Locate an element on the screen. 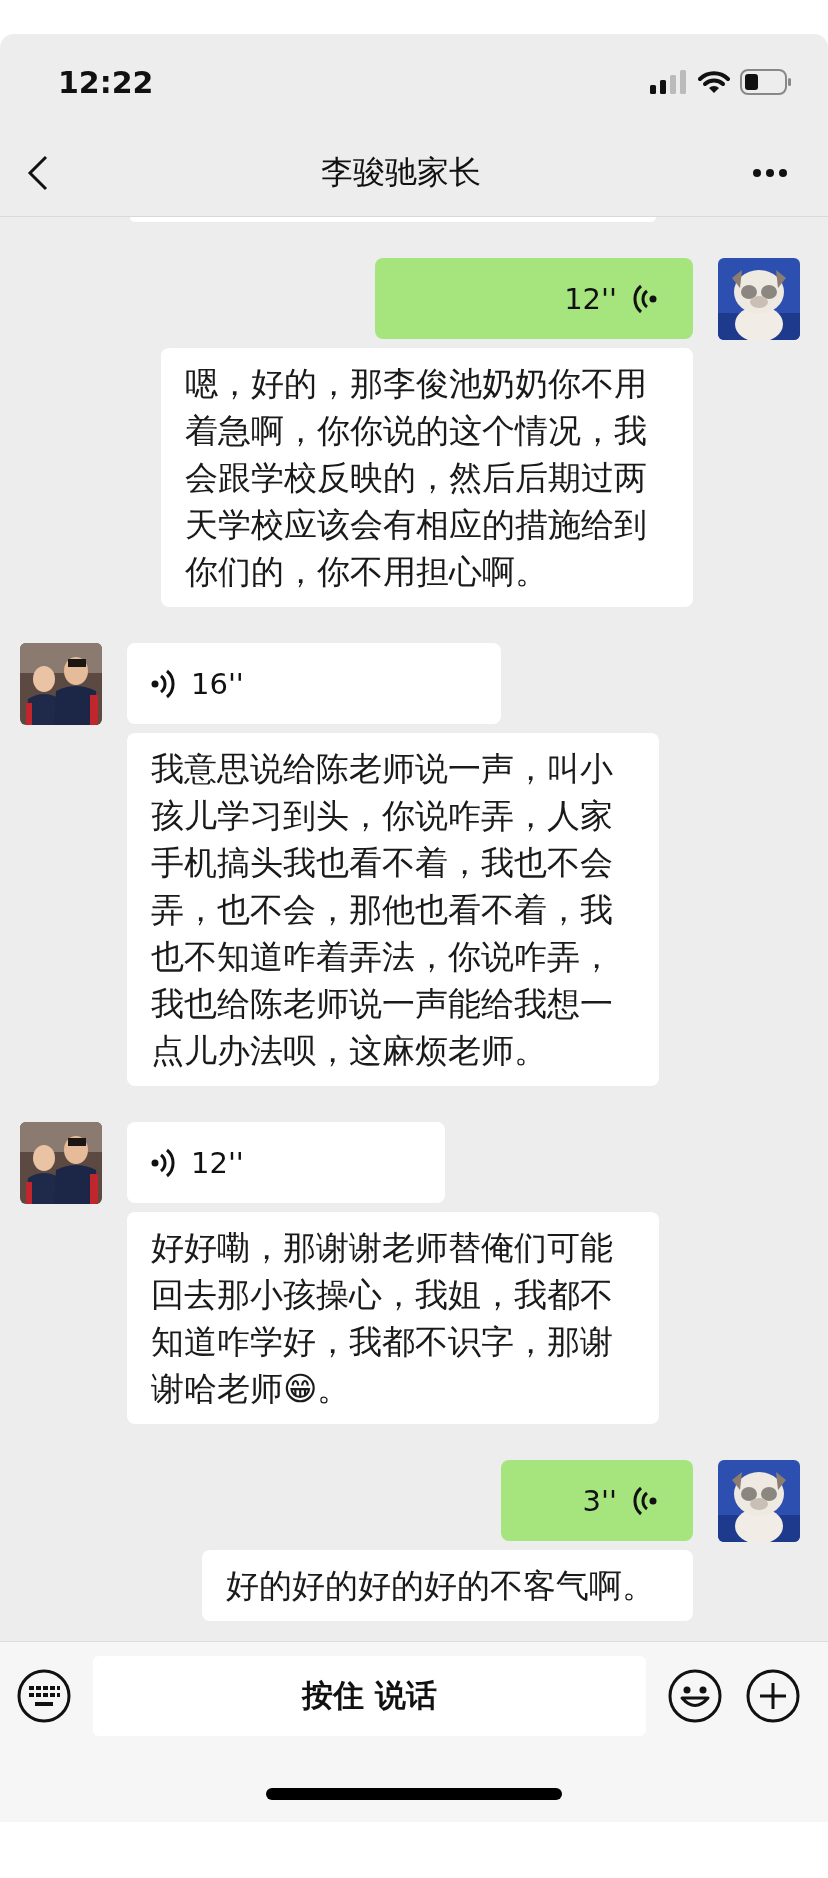  more-icon is located at coordinates (770, 173).